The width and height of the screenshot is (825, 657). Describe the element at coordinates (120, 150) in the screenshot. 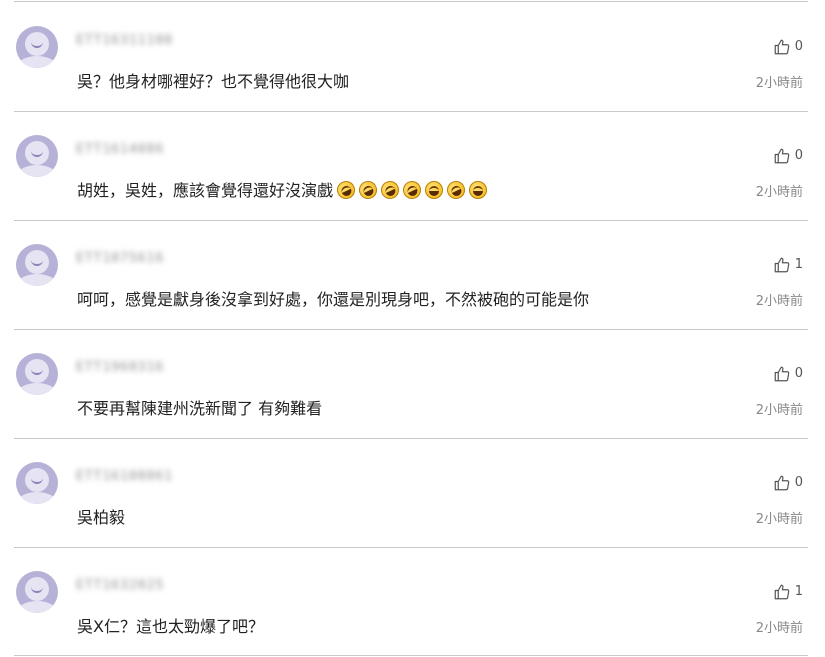

I see `username-blurred: ETT1614086` at that location.